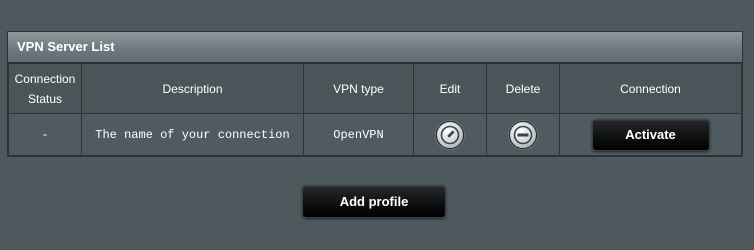  What do you see at coordinates (45, 134) in the screenshot?
I see `connection-status-cell: -` at bounding box center [45, 134].